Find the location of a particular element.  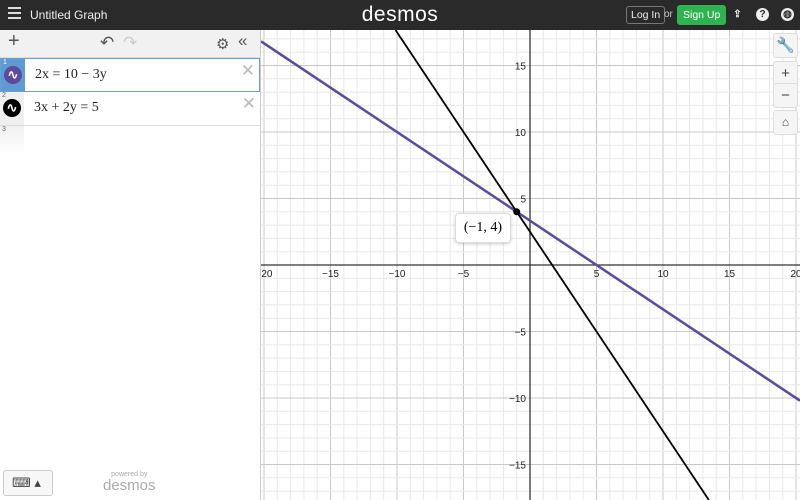

help-icon: ? is located at coordinates (762, 14).